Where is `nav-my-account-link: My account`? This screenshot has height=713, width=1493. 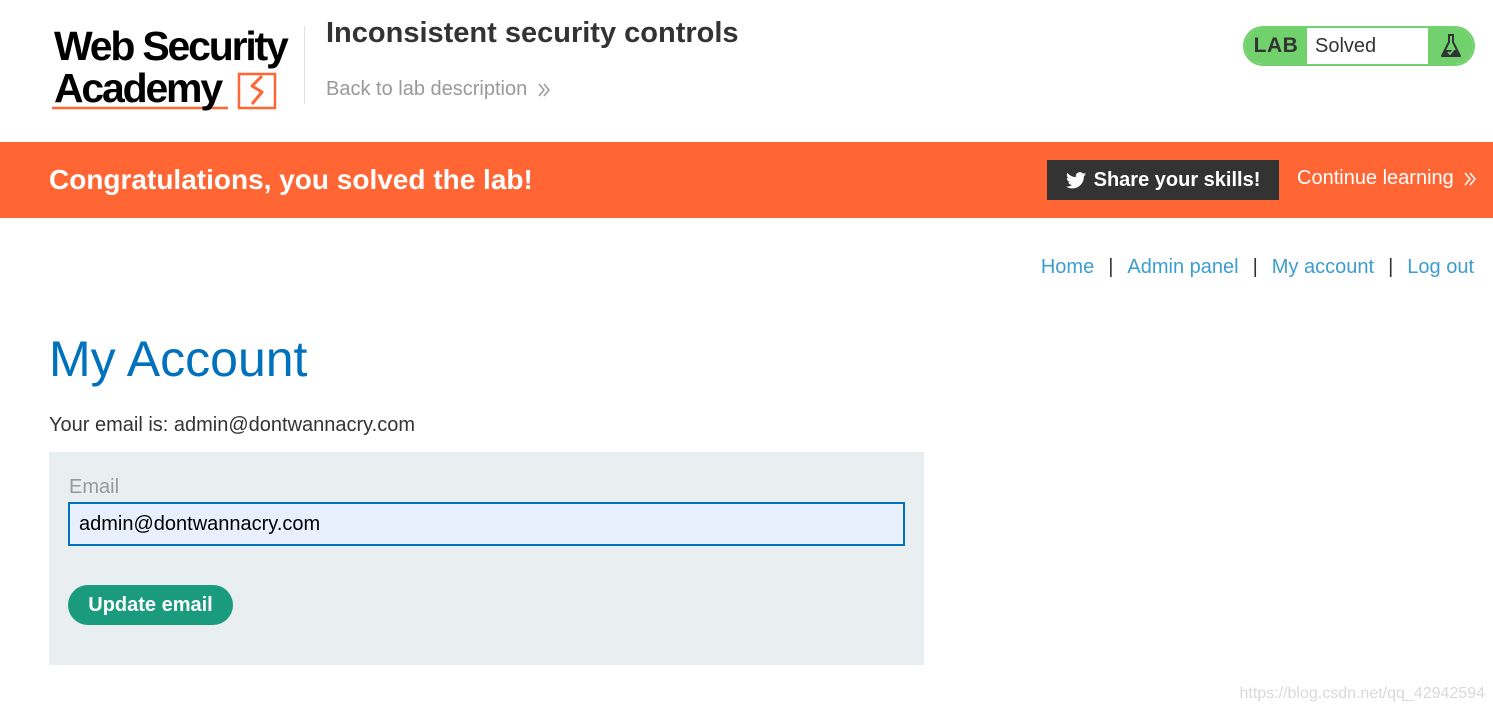
nav-my-account-link: My account is located at coordinates (1323, 267).